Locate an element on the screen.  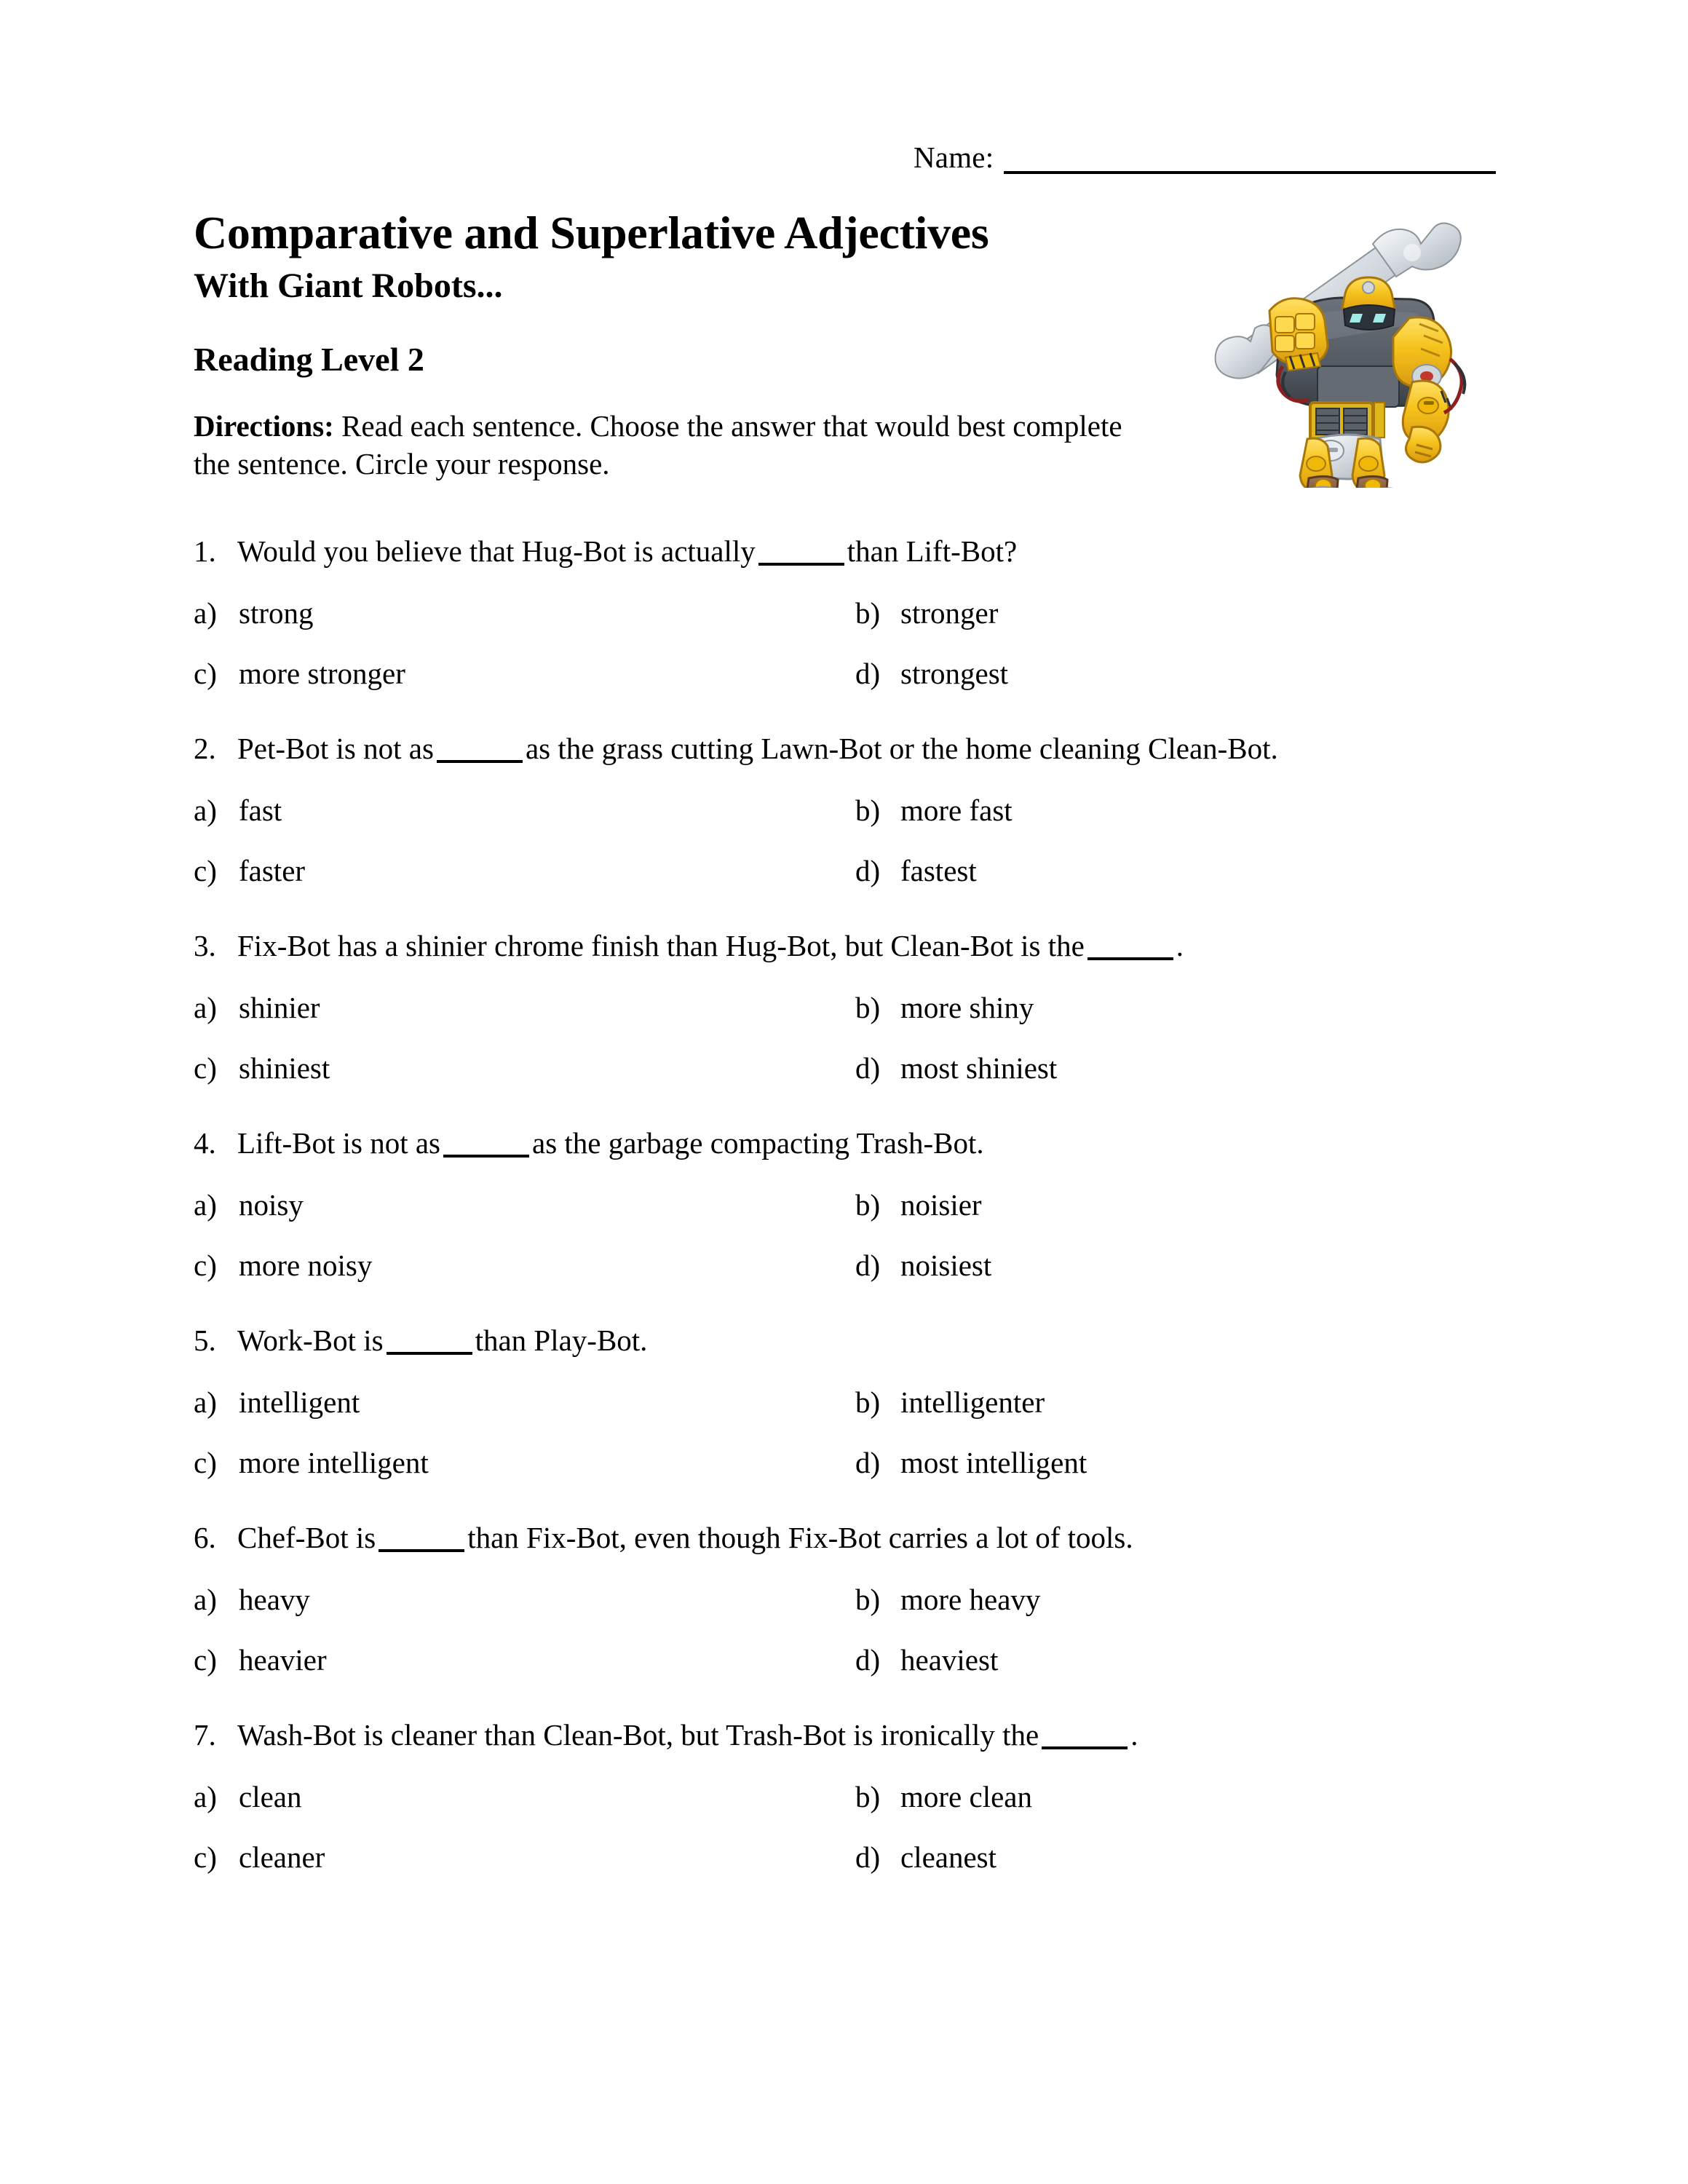
option-b: b) more shiny is located at coordinates (944, 1007).